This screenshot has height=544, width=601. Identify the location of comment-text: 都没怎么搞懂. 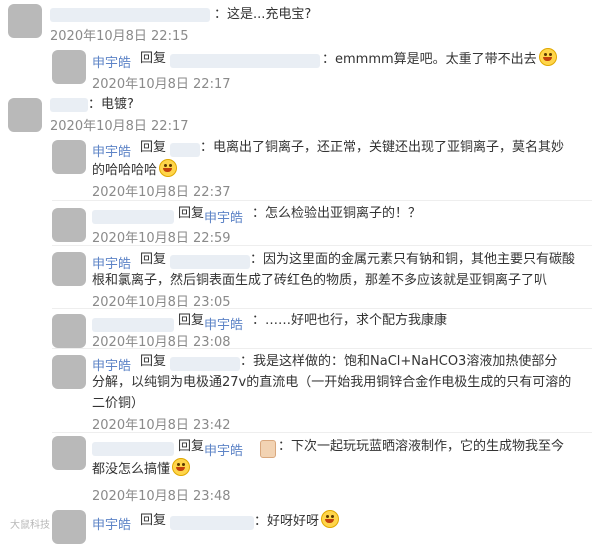
(141, 469).